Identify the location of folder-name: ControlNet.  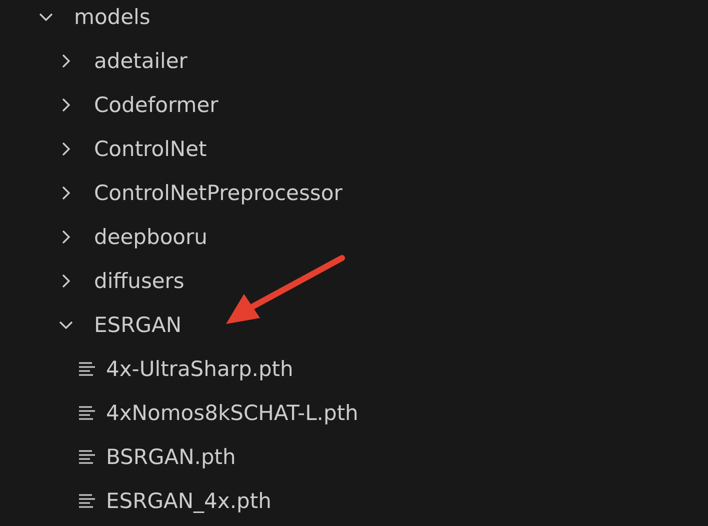
(150, 149).